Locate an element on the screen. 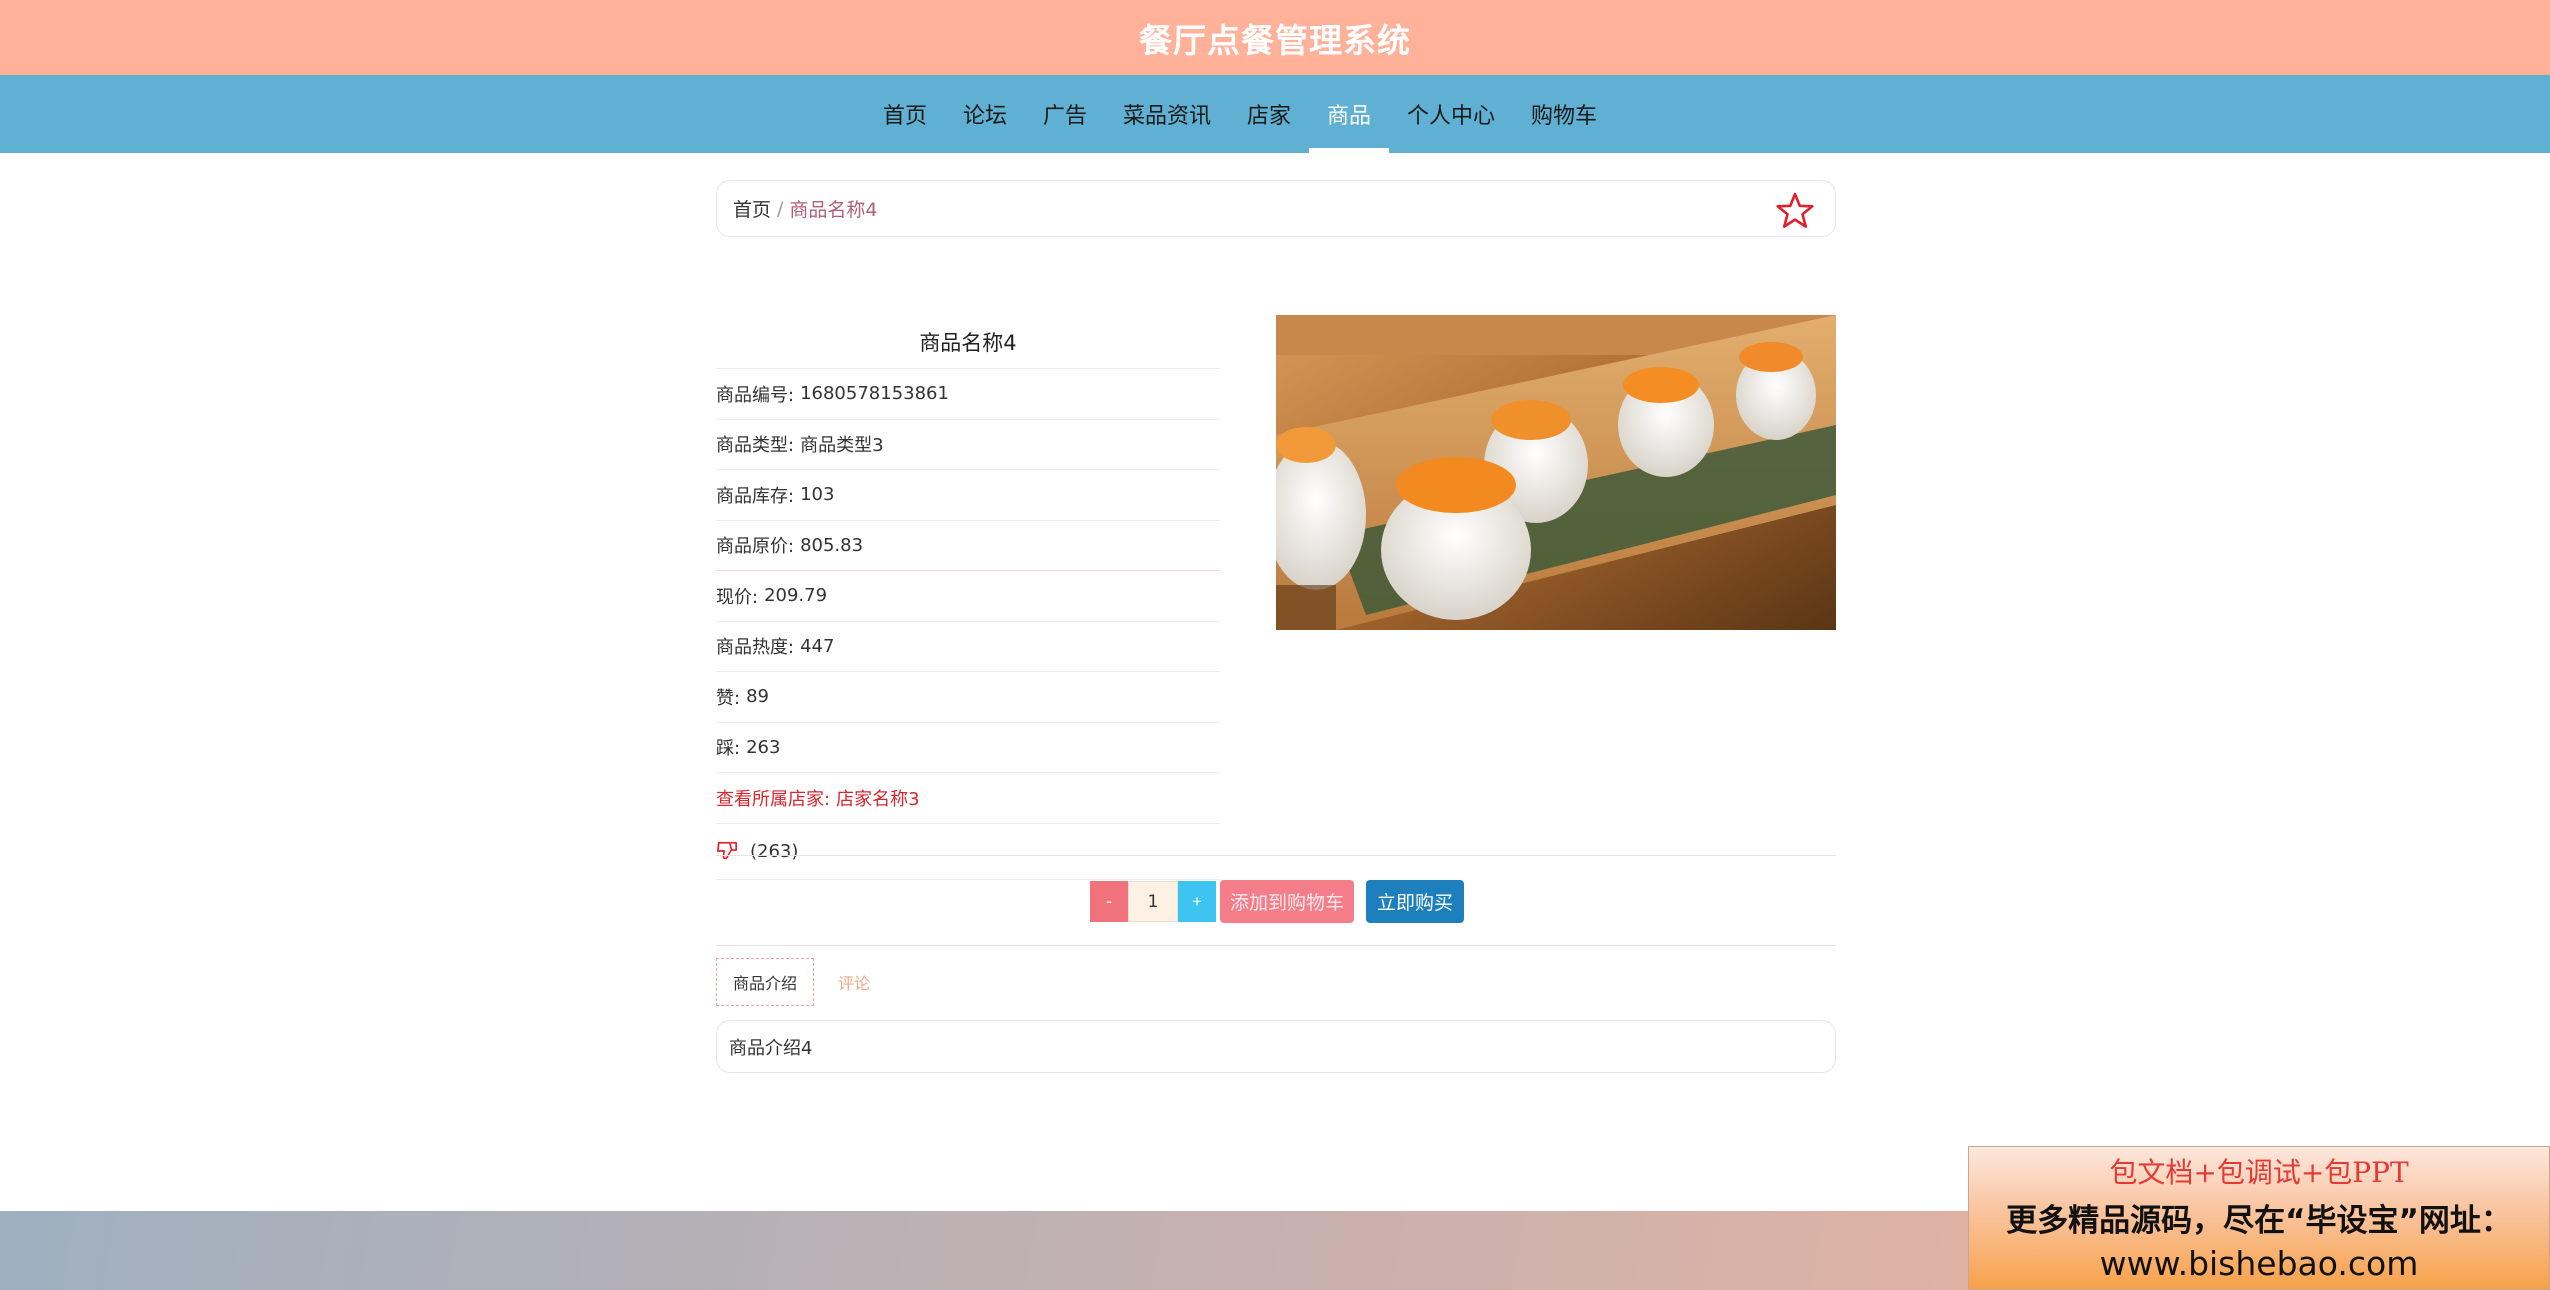 The image size is (2550, 1290). field-original-price: 商品原价: 805.83 is located at coordinates (968, 546).